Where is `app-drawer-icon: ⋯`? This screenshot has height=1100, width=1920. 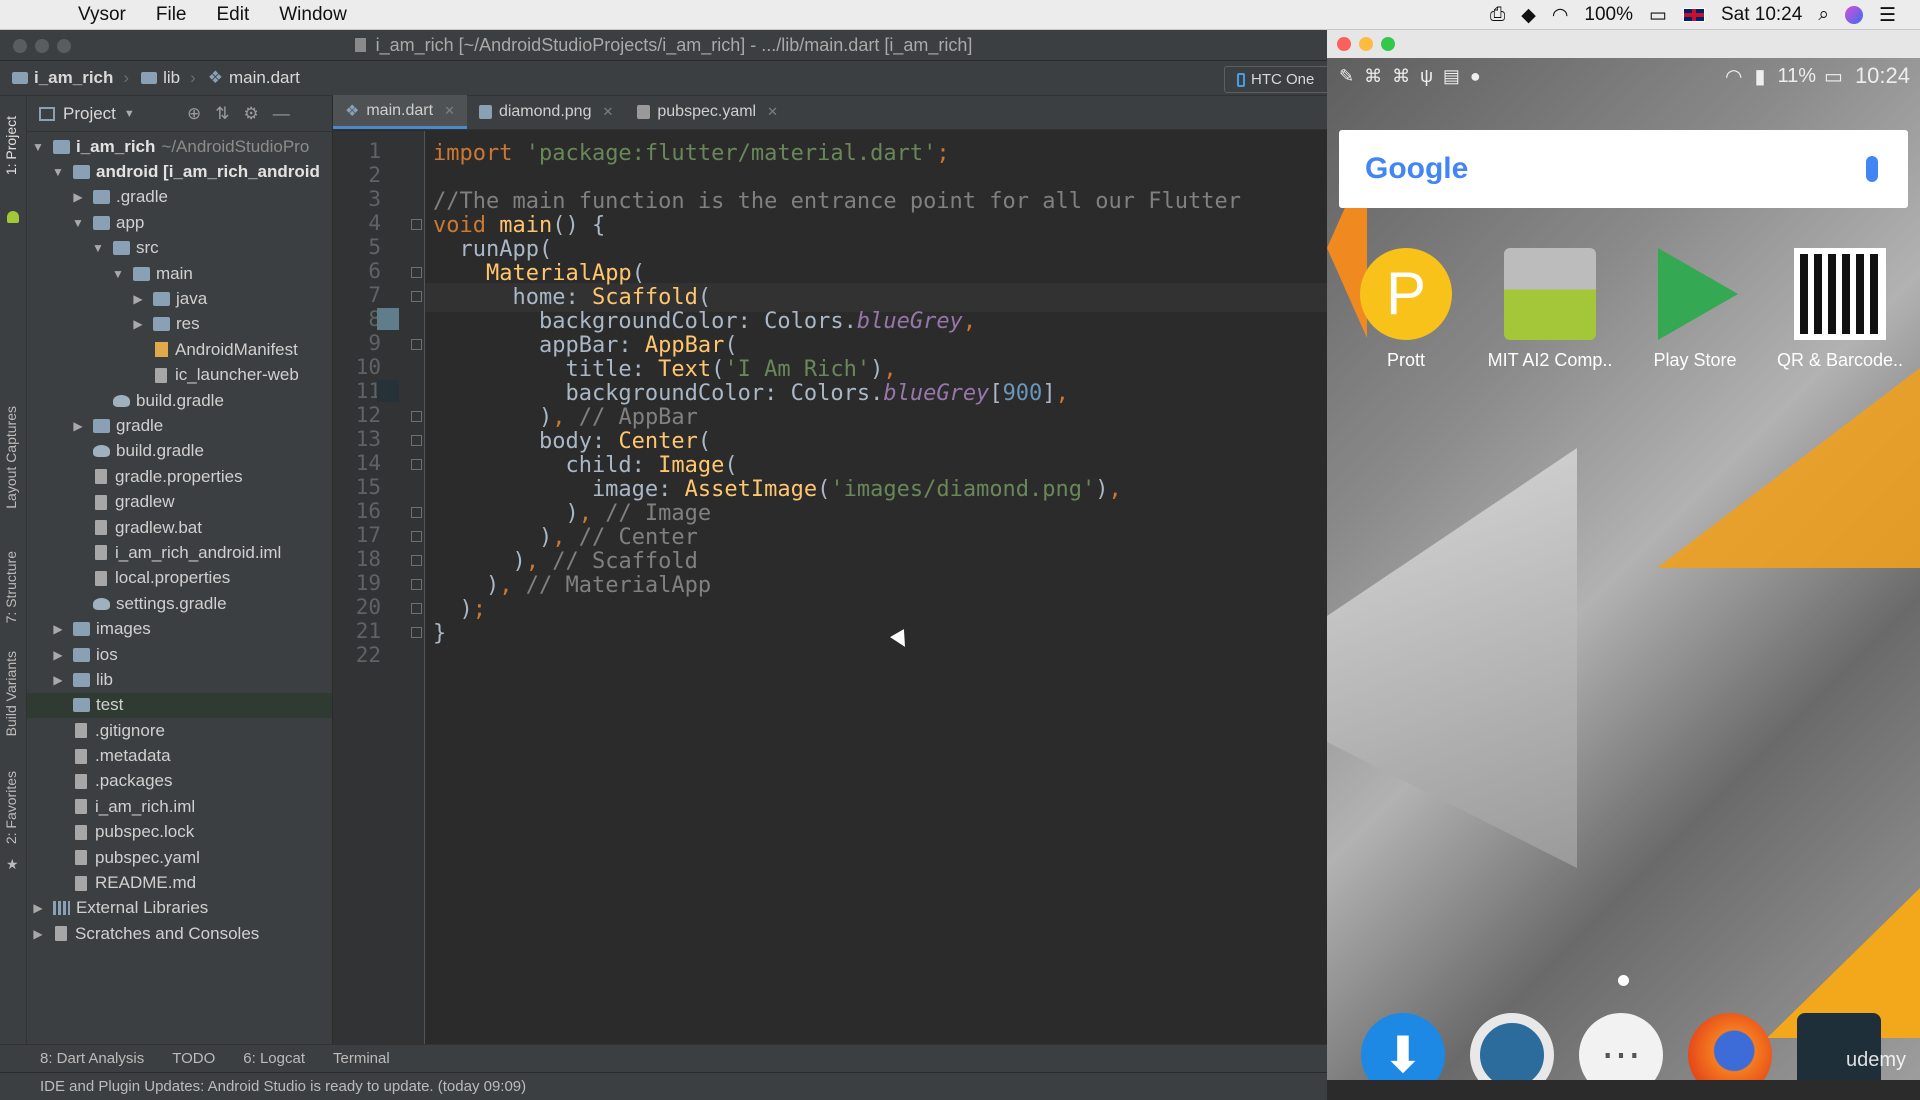
app-drawer-icon: ⋯ is located at coordinates (1621, 1046).